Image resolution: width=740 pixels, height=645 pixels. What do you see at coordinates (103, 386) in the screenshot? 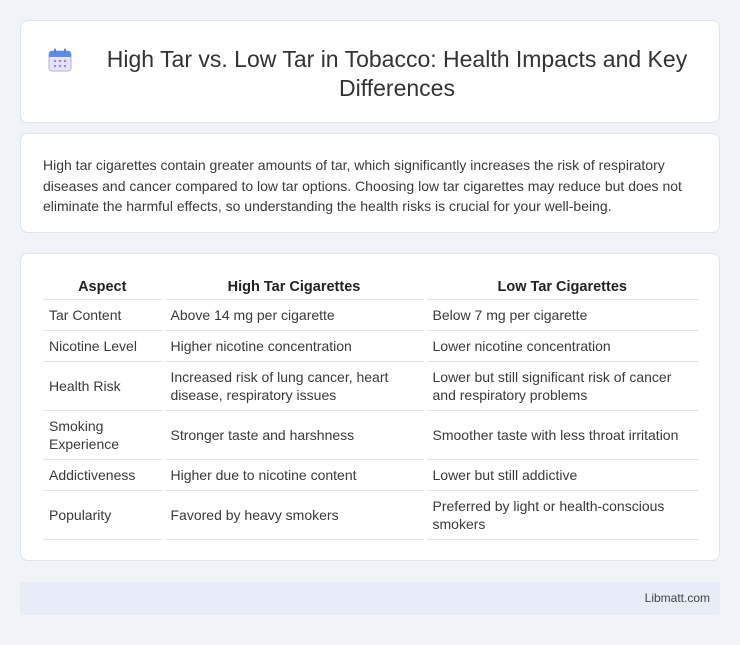
I see `table-cell: Health Risk` at bounding box center [103, 386].